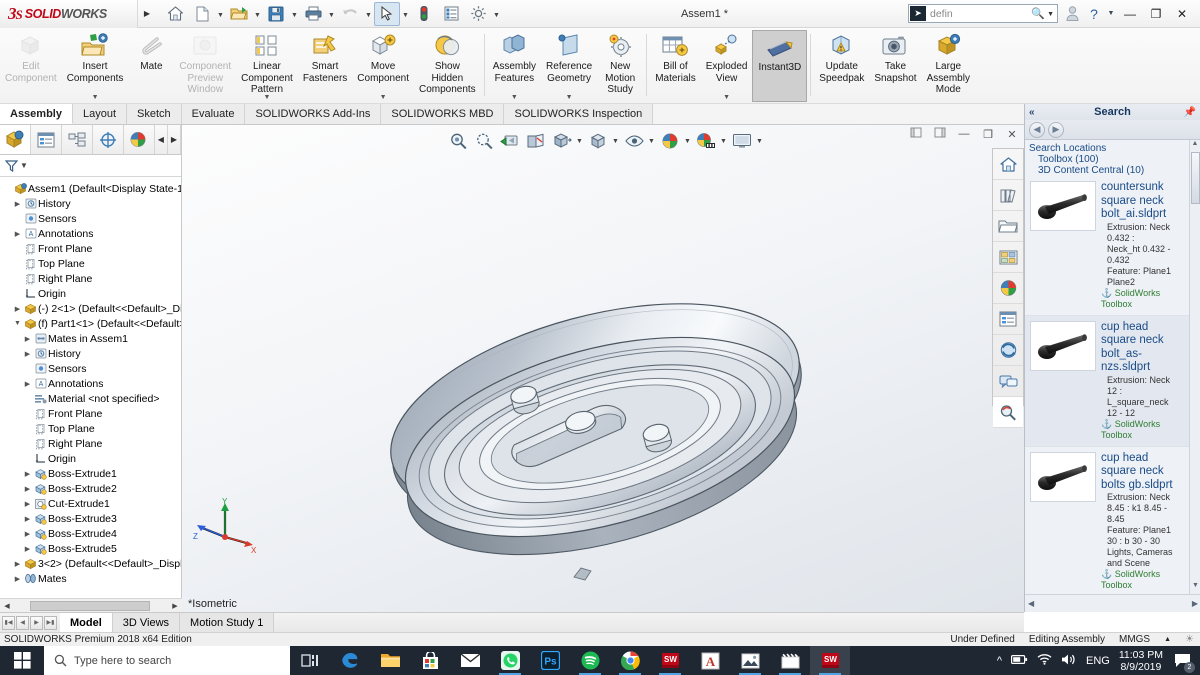 The image size is (1200, 675). Describe the element at coordinates (470, 660) in the screenshot. I see `mail-icon` at that location.